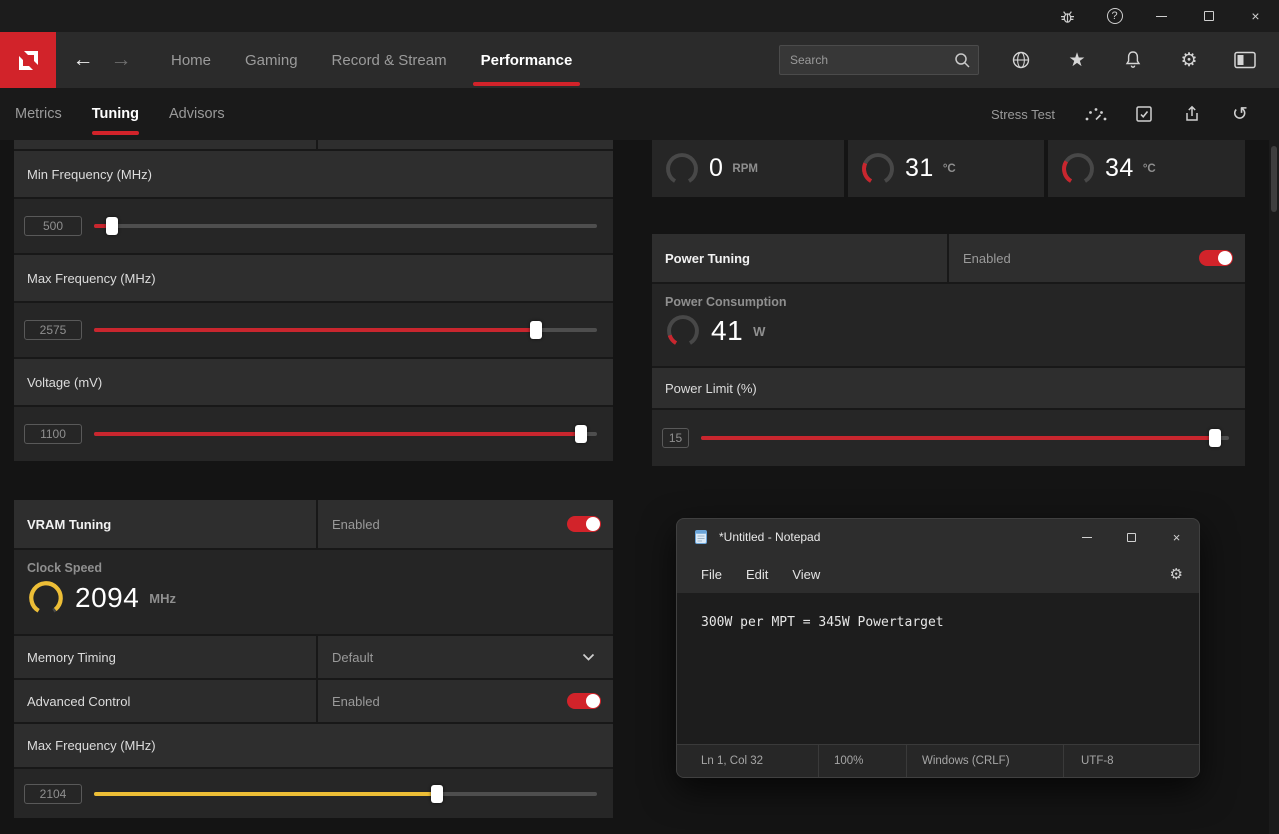  Describe the element at coordinates (1131, 537) in the screenshot. I see `notepad-maximize-button` at that location.